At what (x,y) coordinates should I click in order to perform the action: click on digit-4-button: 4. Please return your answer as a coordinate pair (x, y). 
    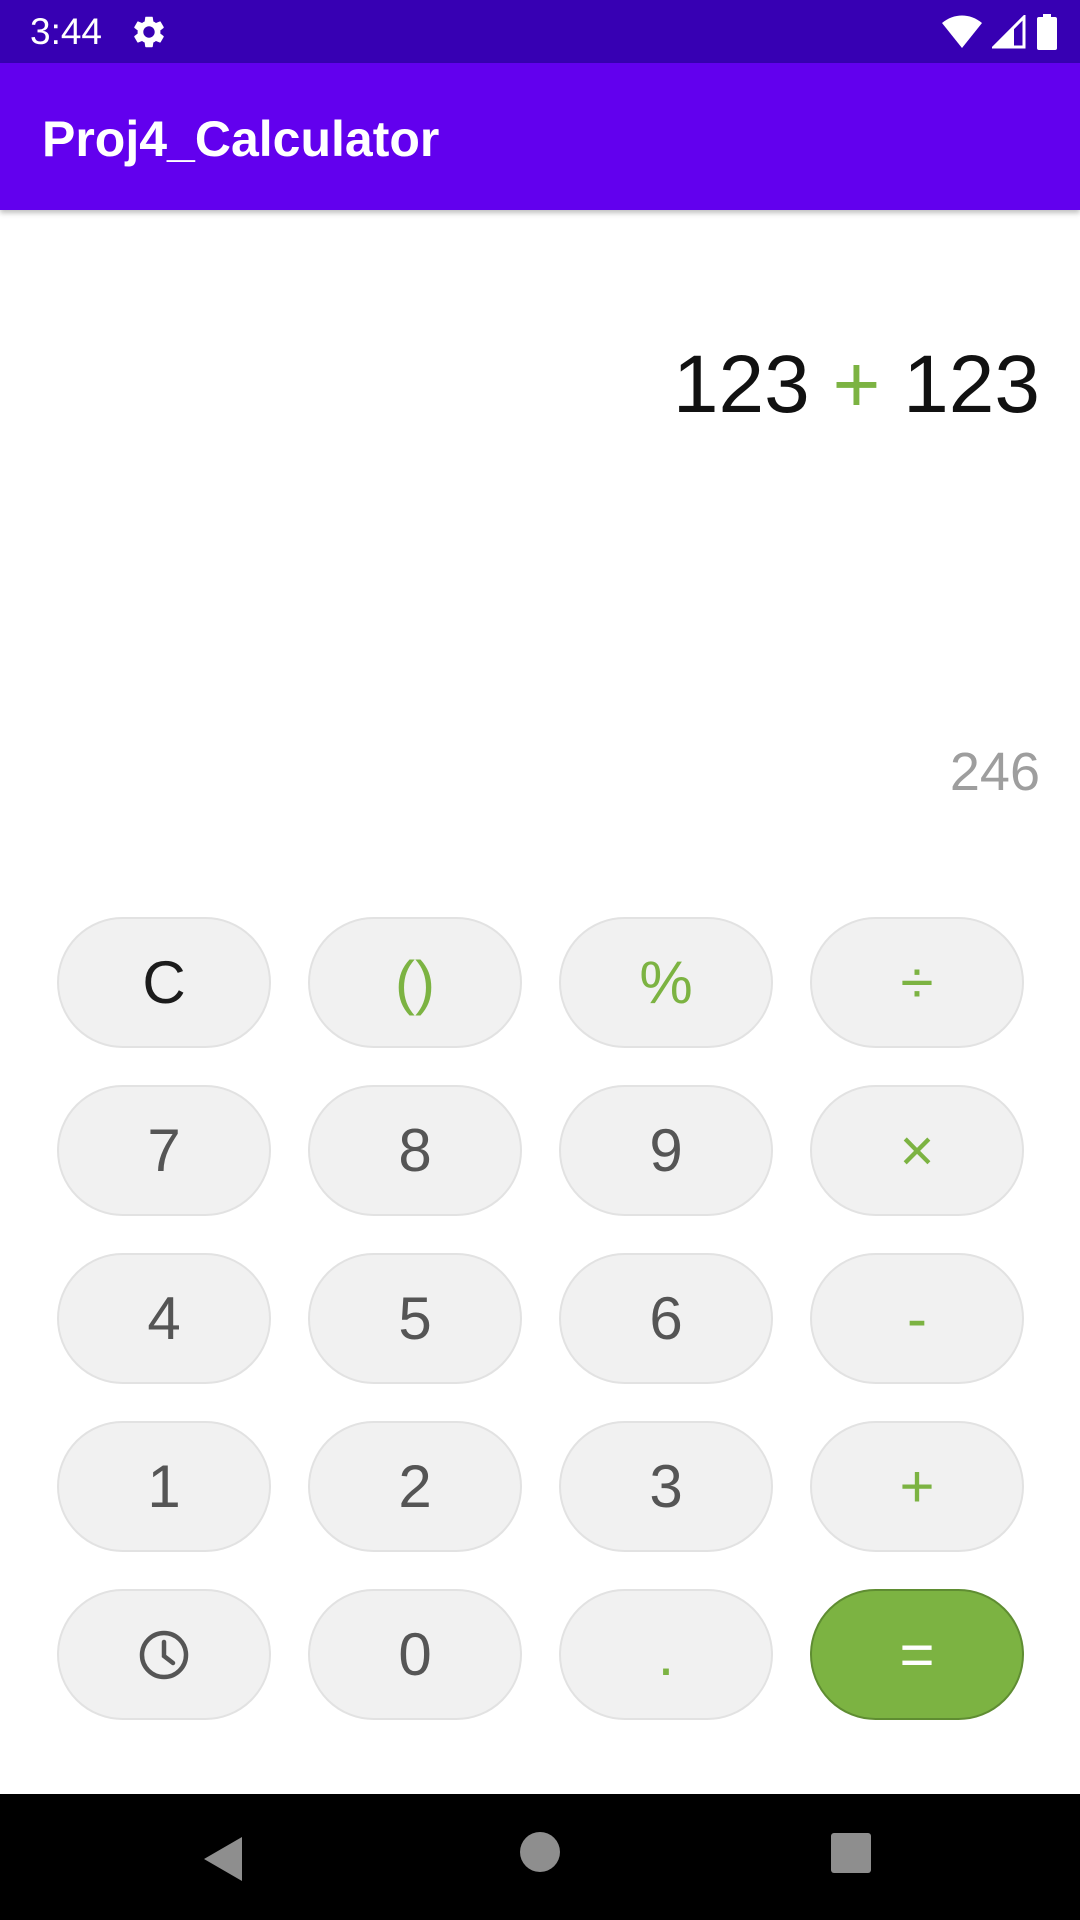
    Looking at the image, I should click on (164, 1318).